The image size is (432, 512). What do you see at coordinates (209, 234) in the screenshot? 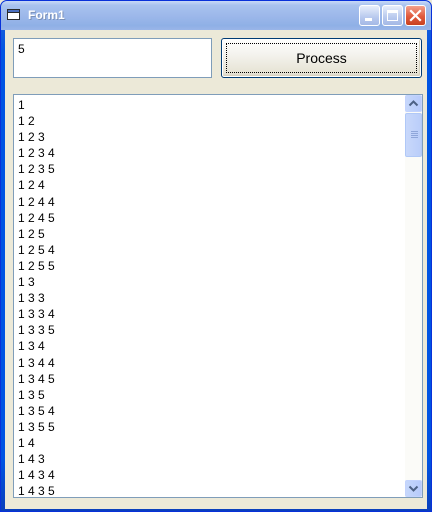
I see `list-item: 1 2 5` at bounding box center [209, 234].